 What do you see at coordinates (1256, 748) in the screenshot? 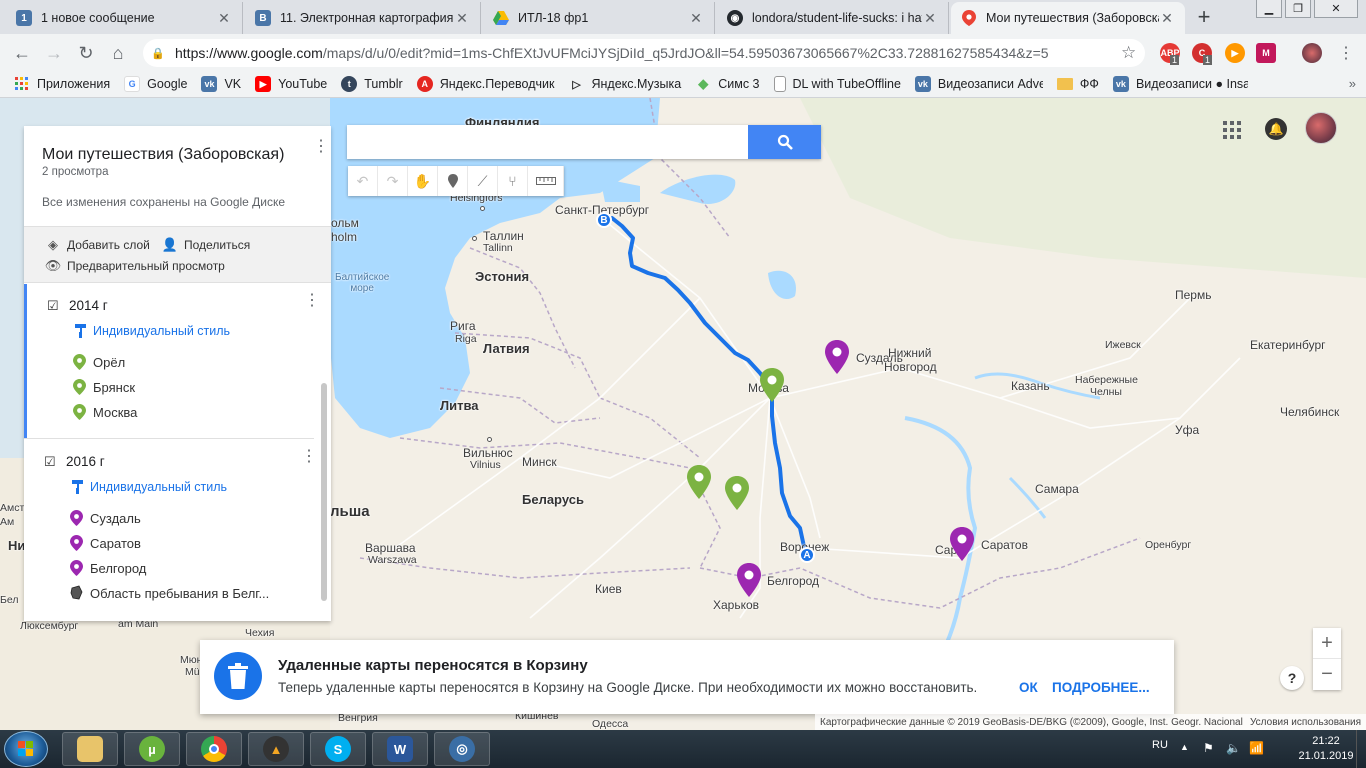
I see `wifi-signal-icon: 📶` at bounding box center [1256, 748].